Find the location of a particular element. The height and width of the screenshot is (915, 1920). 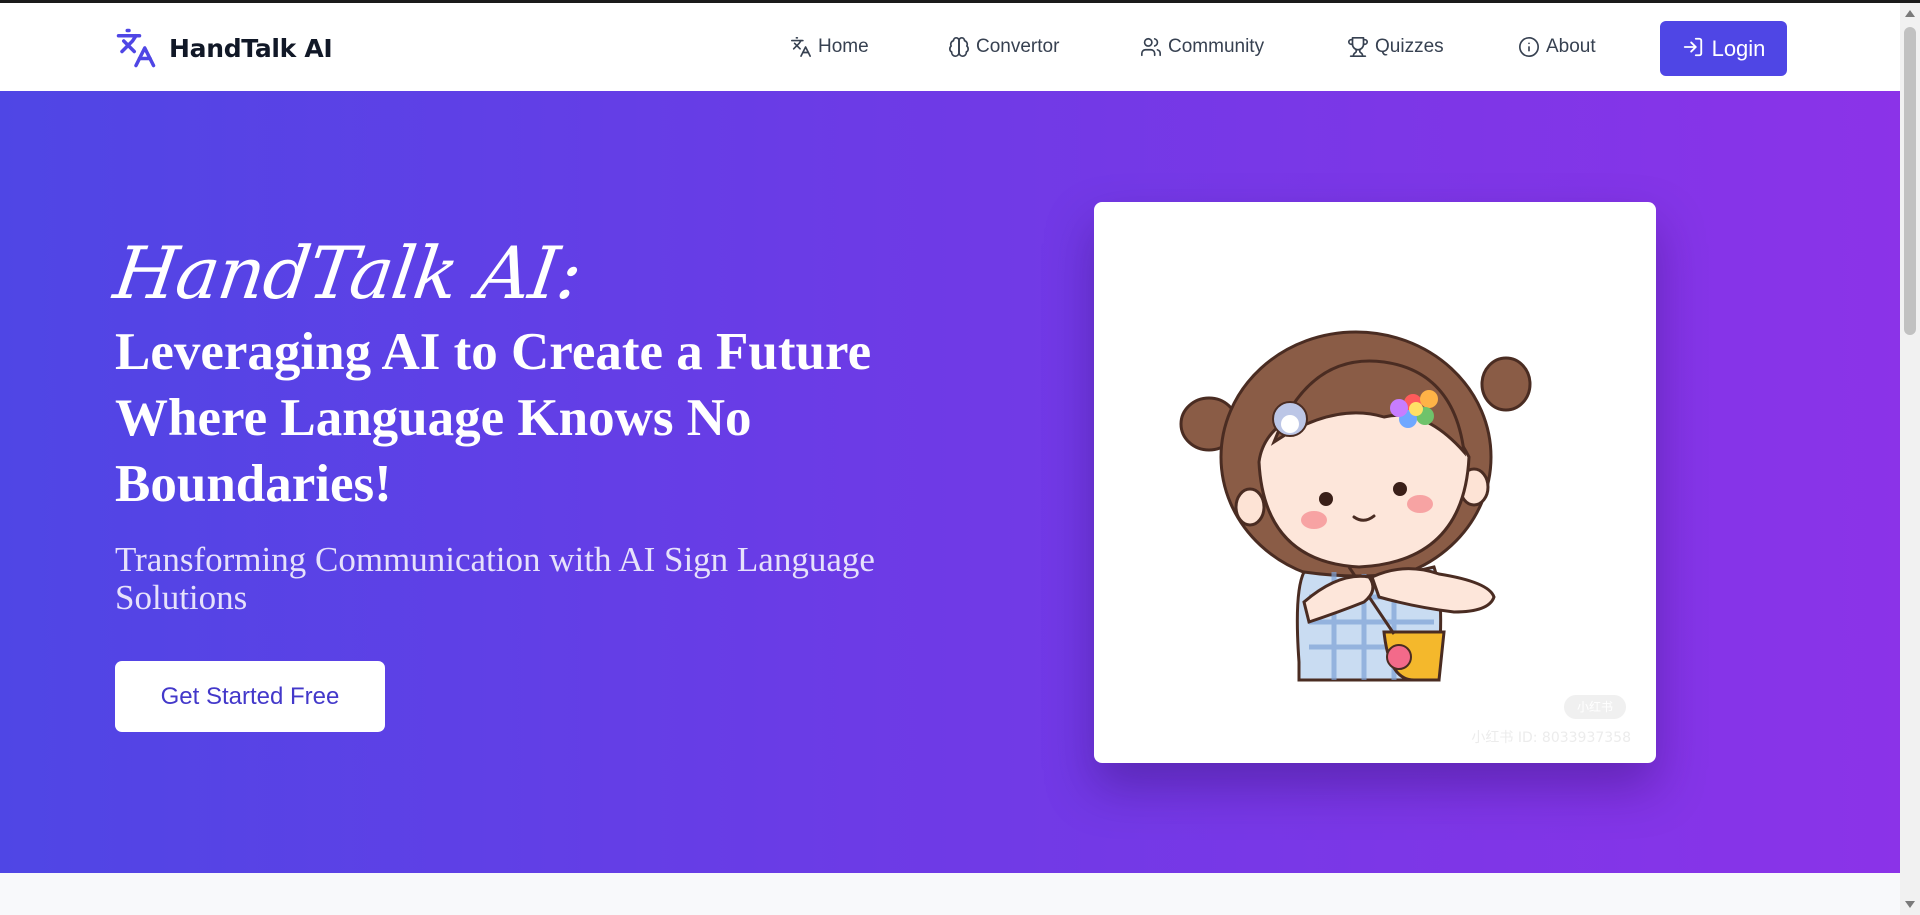

brand-name: HandTalk AI is located at coordinates (251, 48).